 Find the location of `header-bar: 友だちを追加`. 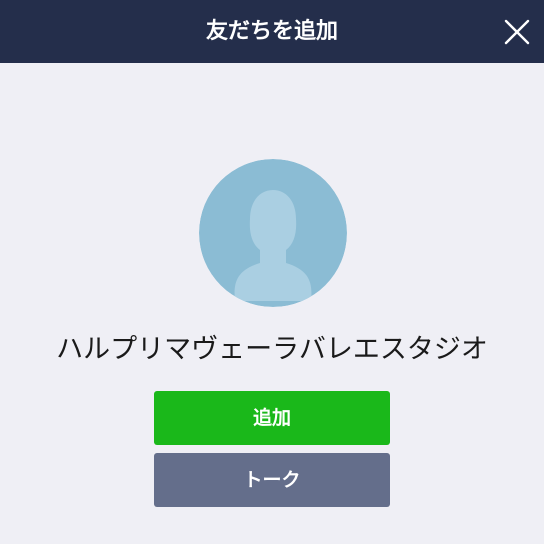

header-bar: 友だちを追加 is located at coordinates (272, 31).